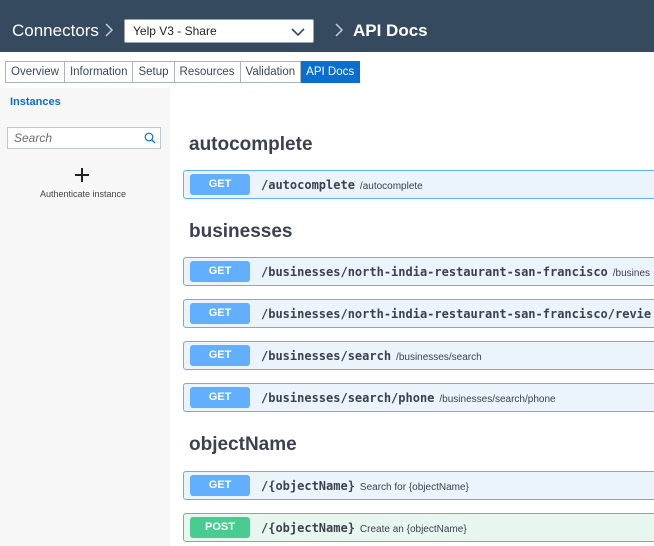  What do you see at coordinates (631, 273) in the screenshot?
I see `operation-summary: /busines` at bounding box center [631, 273].